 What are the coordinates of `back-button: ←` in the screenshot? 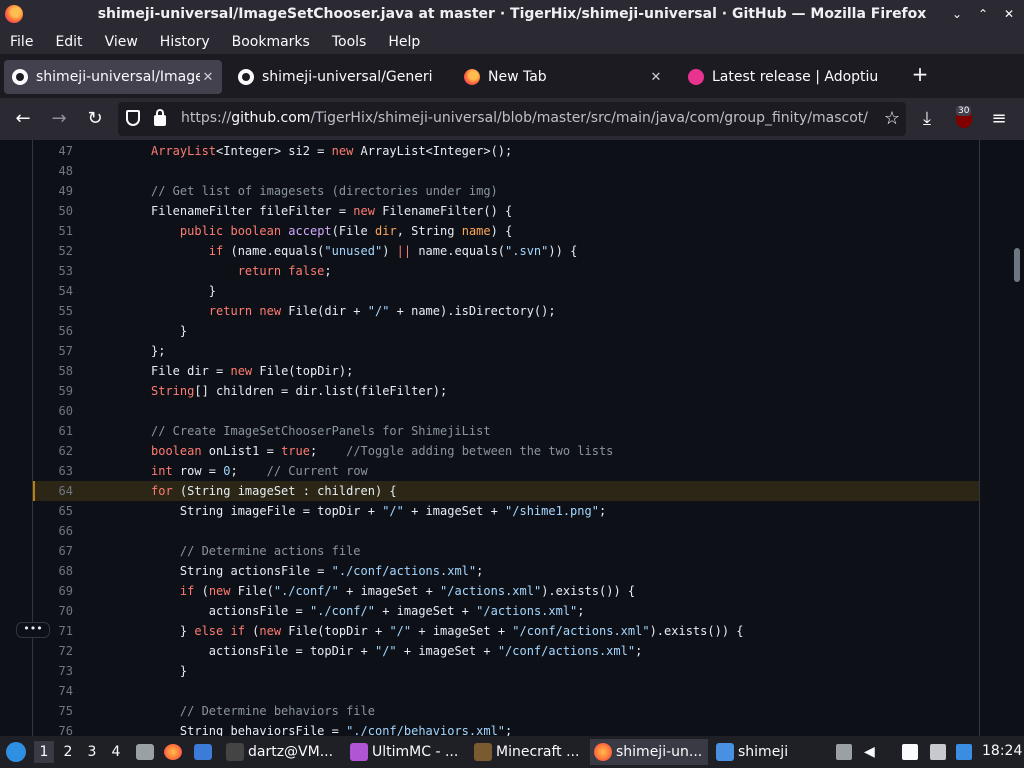 It's located at (23, 119).